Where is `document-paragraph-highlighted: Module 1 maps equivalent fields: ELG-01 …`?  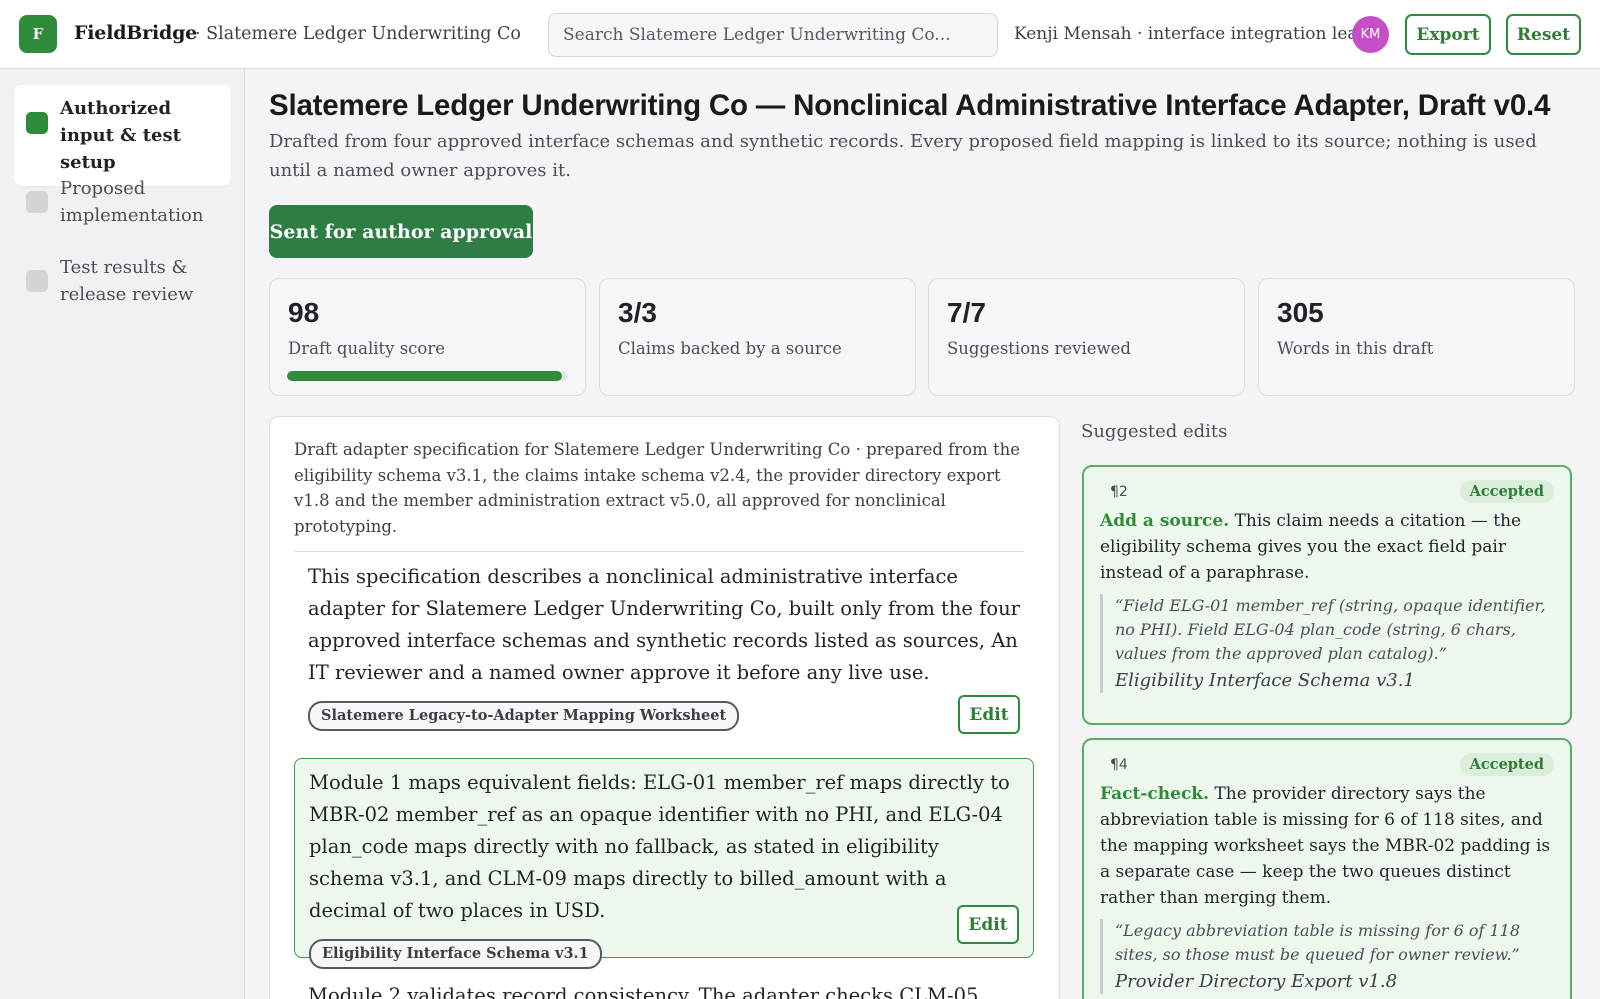
document-paragraph-highlighted: Module 1 maps equivalent fields: ELG-01 … is located at coordinates (664, 863).